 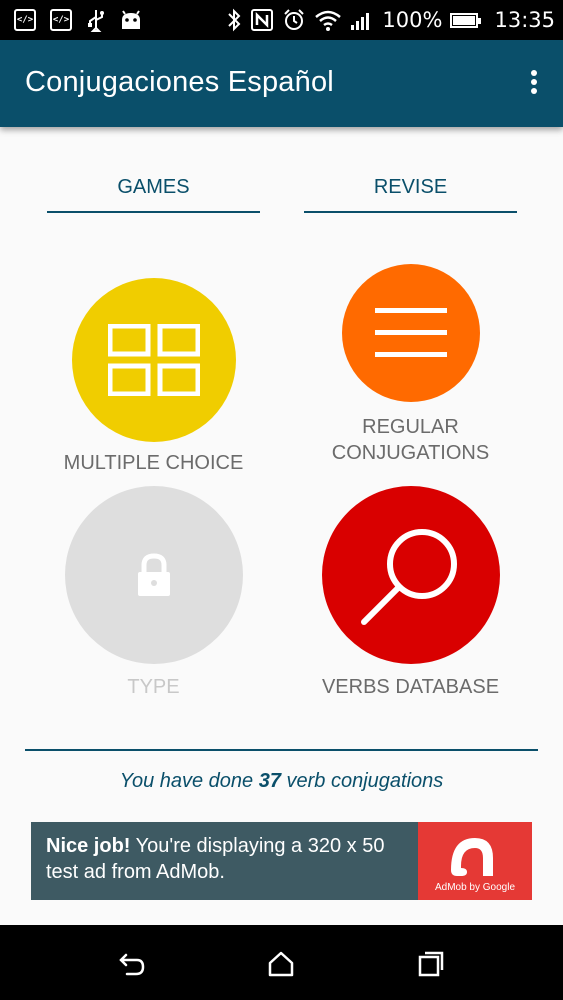 I want to click on app-title: Conjugaciones Español, so click(x=179, y=82).